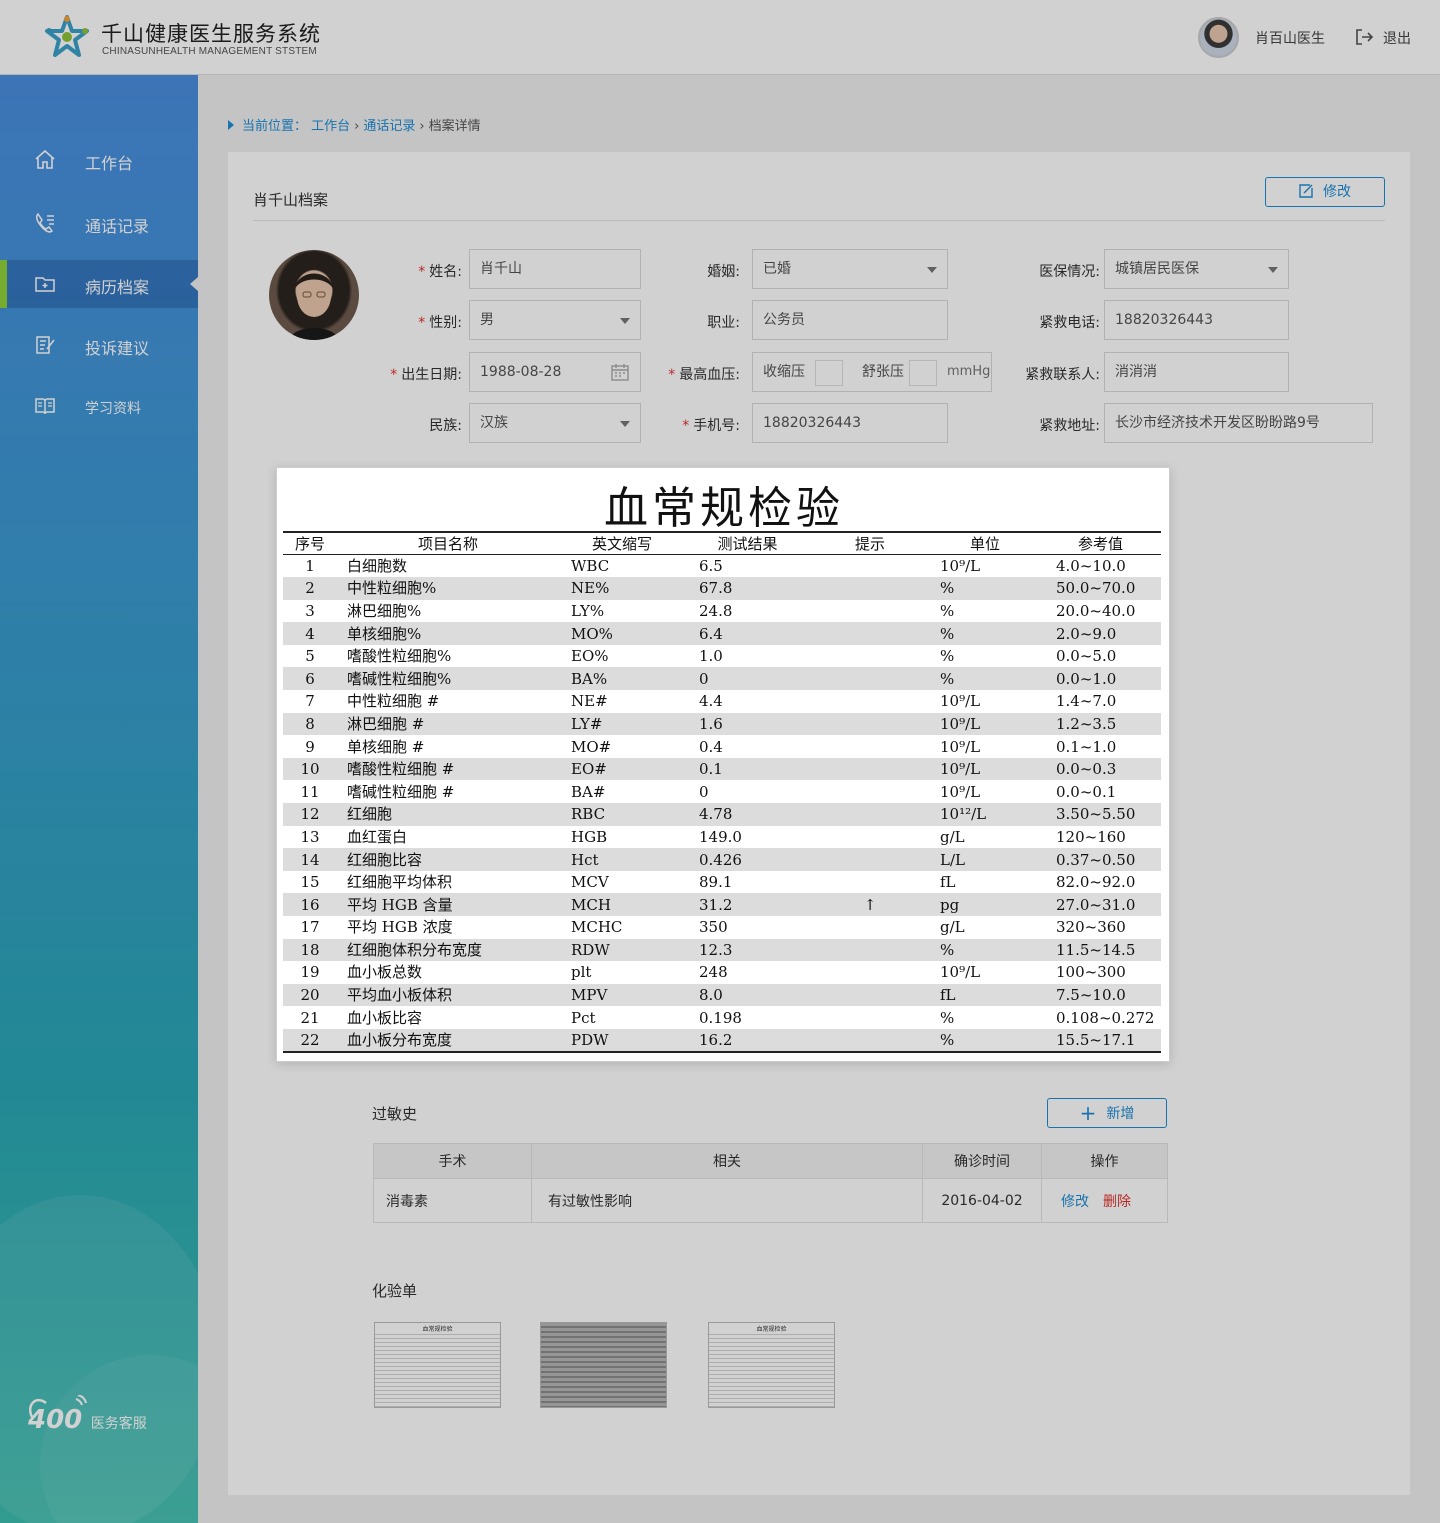 The height and width of the screenshot is (1523, 1440). I want to click on table-row: 6 嗜碱性粒细胞% BA% 0% 0.0~1.0, so click(722, 679).